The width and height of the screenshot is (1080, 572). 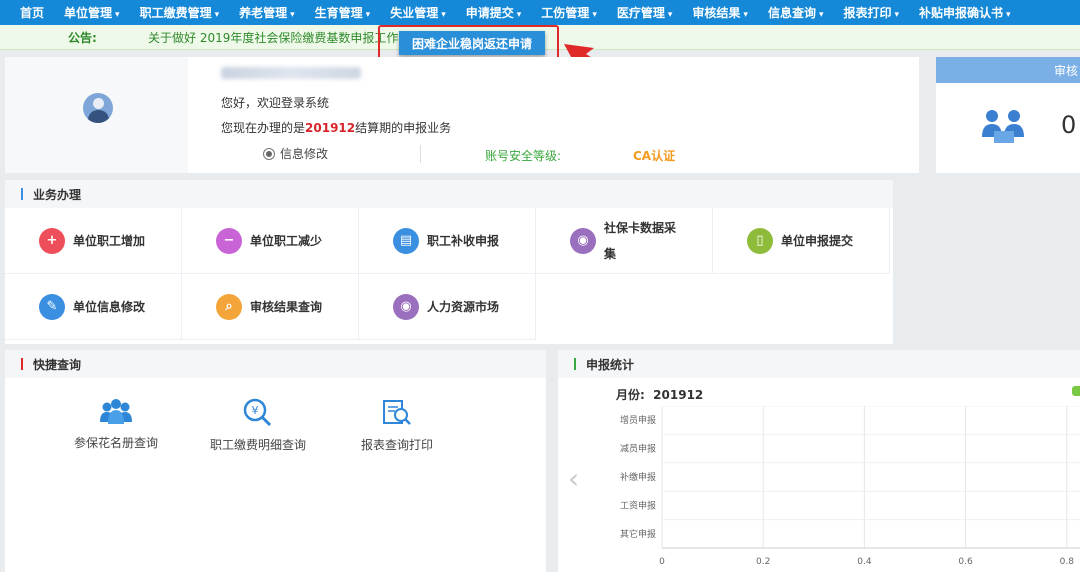 What do you see at coordinates (638, 420) in the screenshot?
I see `y-category-label: 增员申报` at bounding box center [638, 420].